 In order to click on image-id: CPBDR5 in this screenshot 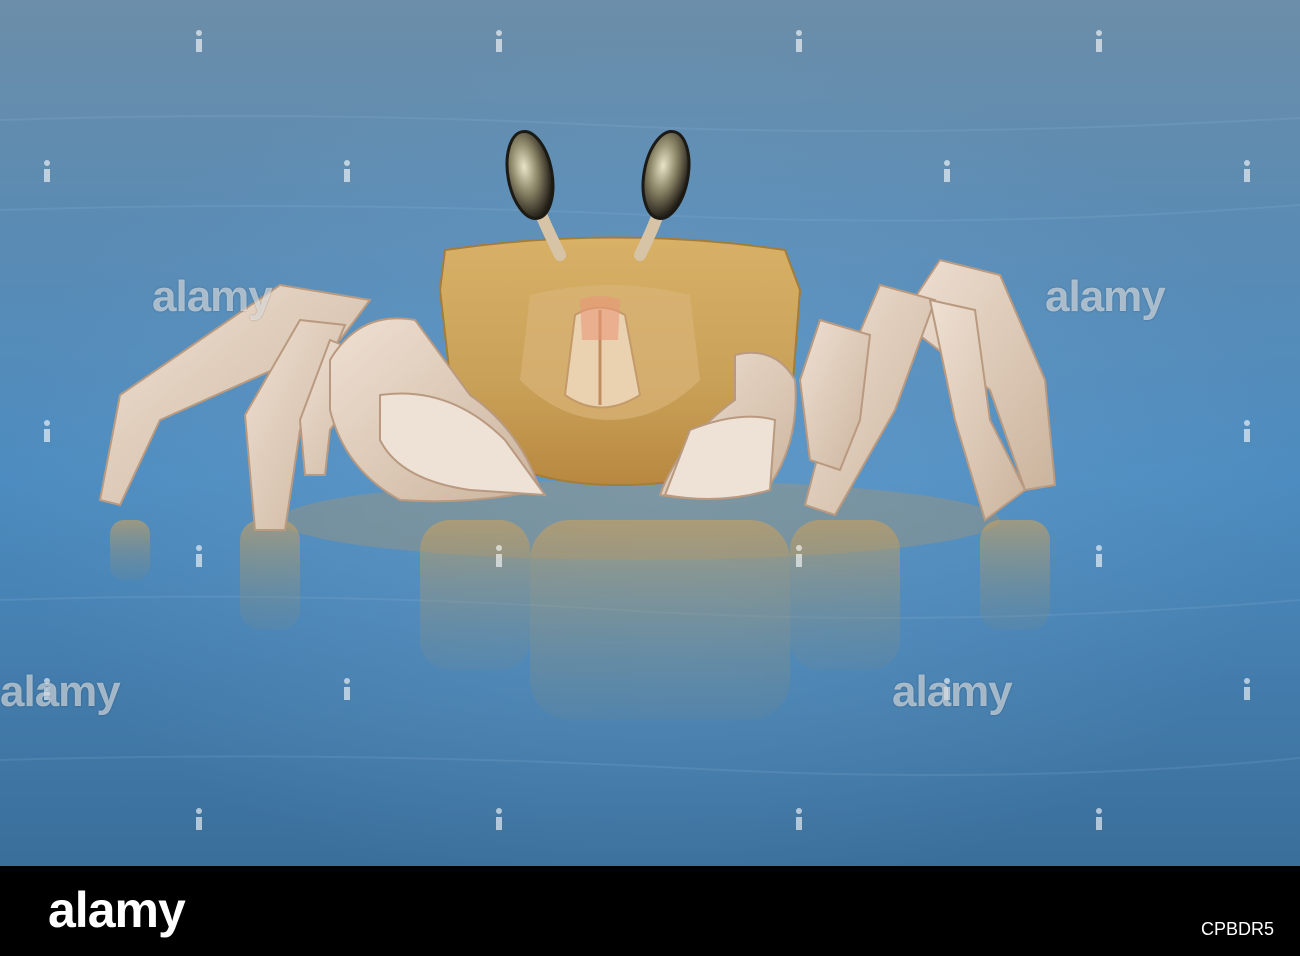, I will do `click(1237, 929)`.